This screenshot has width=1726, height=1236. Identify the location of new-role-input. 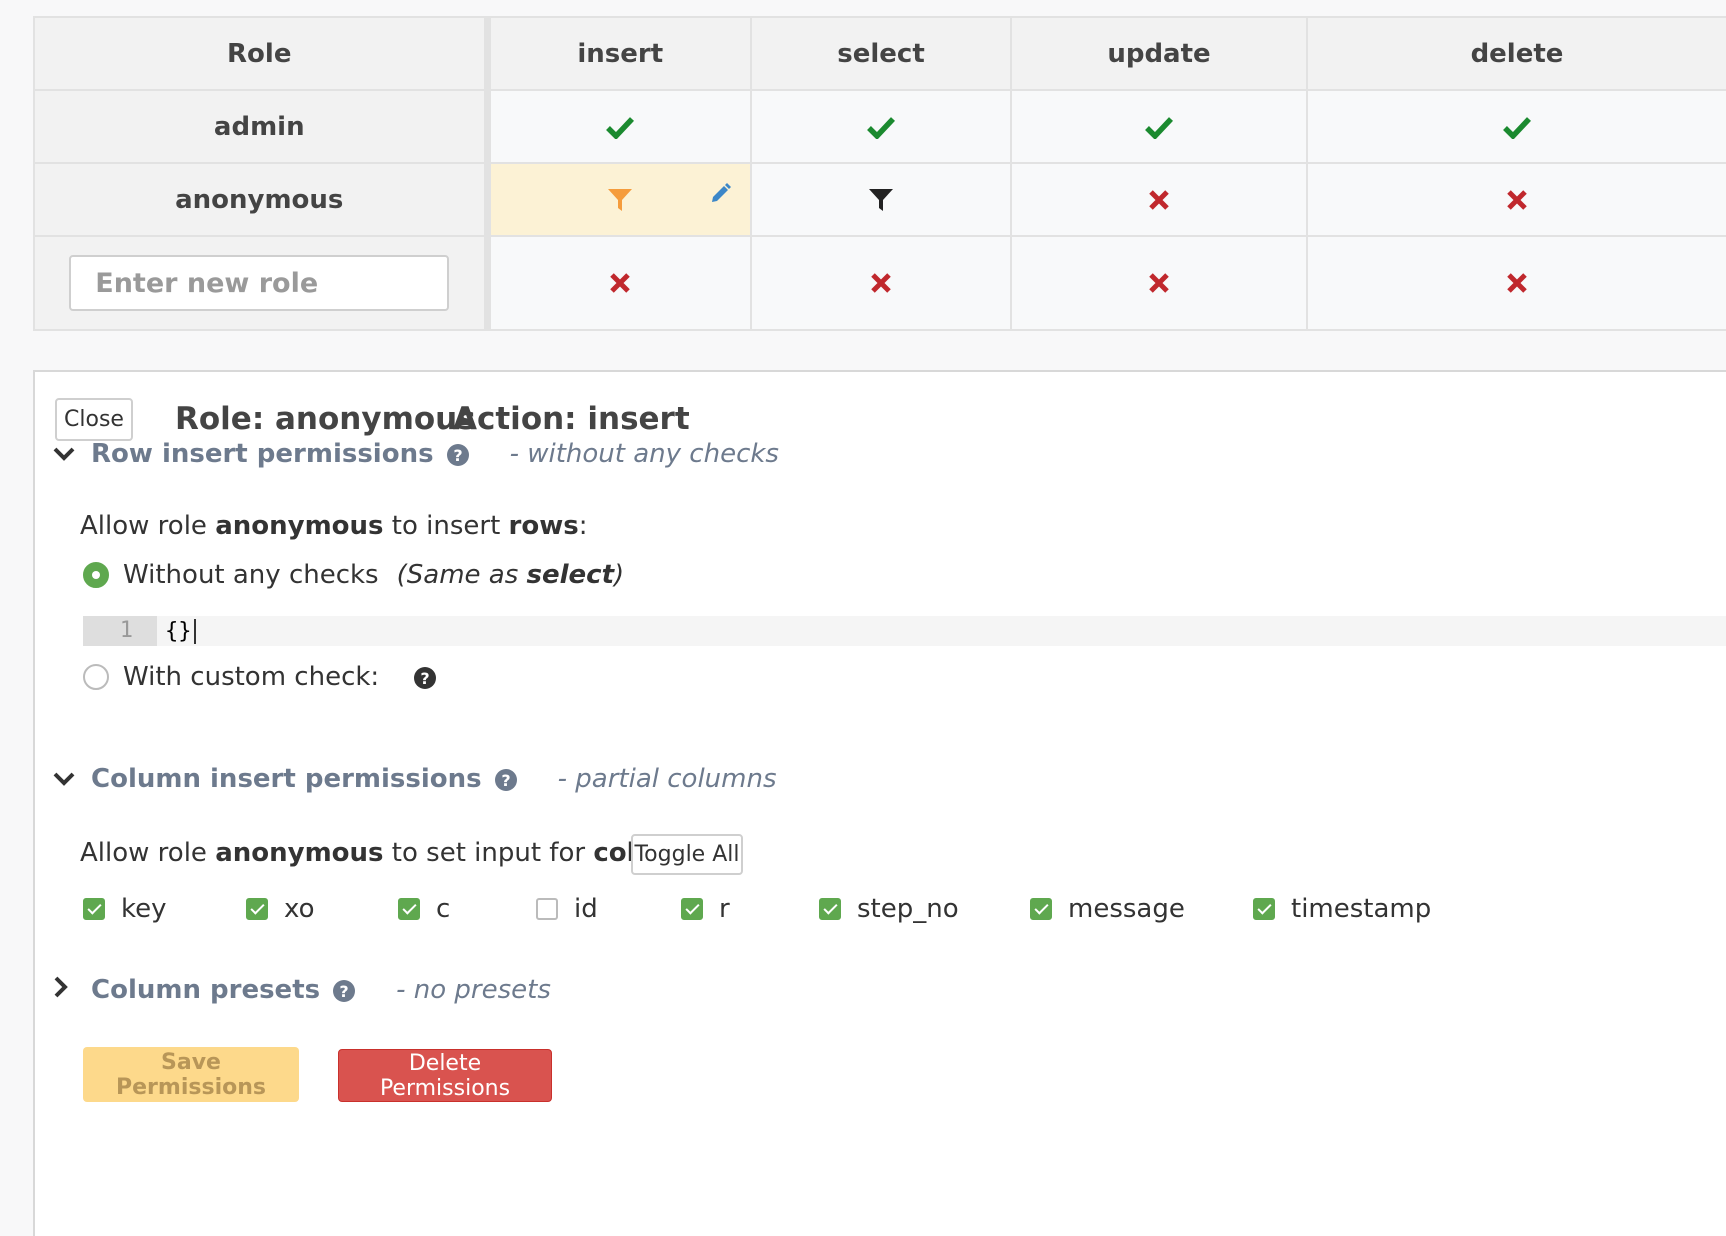
(259, 283).